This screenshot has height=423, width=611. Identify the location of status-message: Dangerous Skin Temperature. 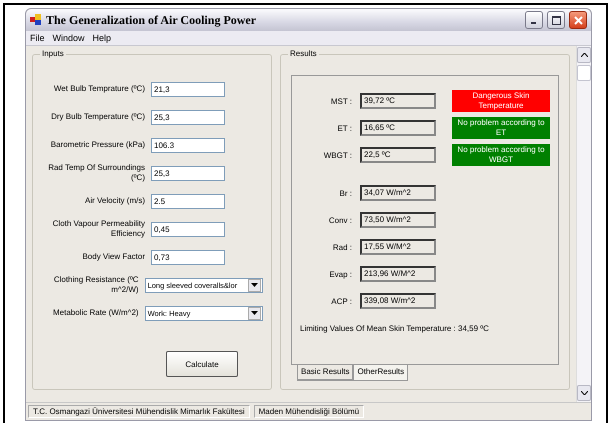
(501, 101).